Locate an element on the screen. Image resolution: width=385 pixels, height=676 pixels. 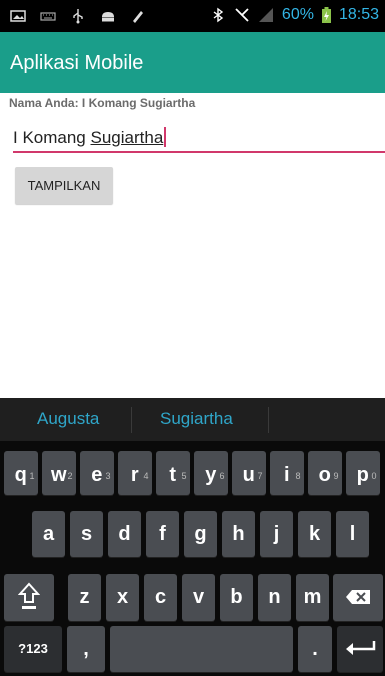
key-hint: 2 is located at coordinates (70, 476).